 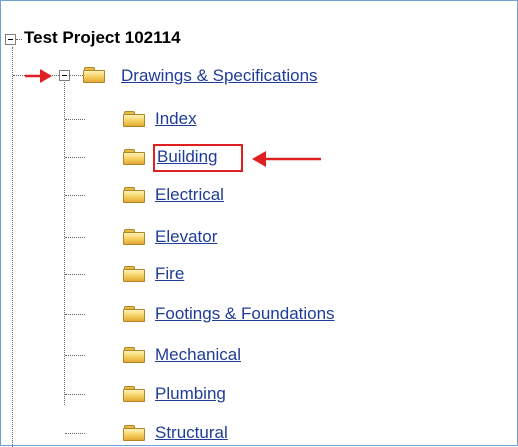 I want to click on root-tree-line, so click(x=12, y=247).